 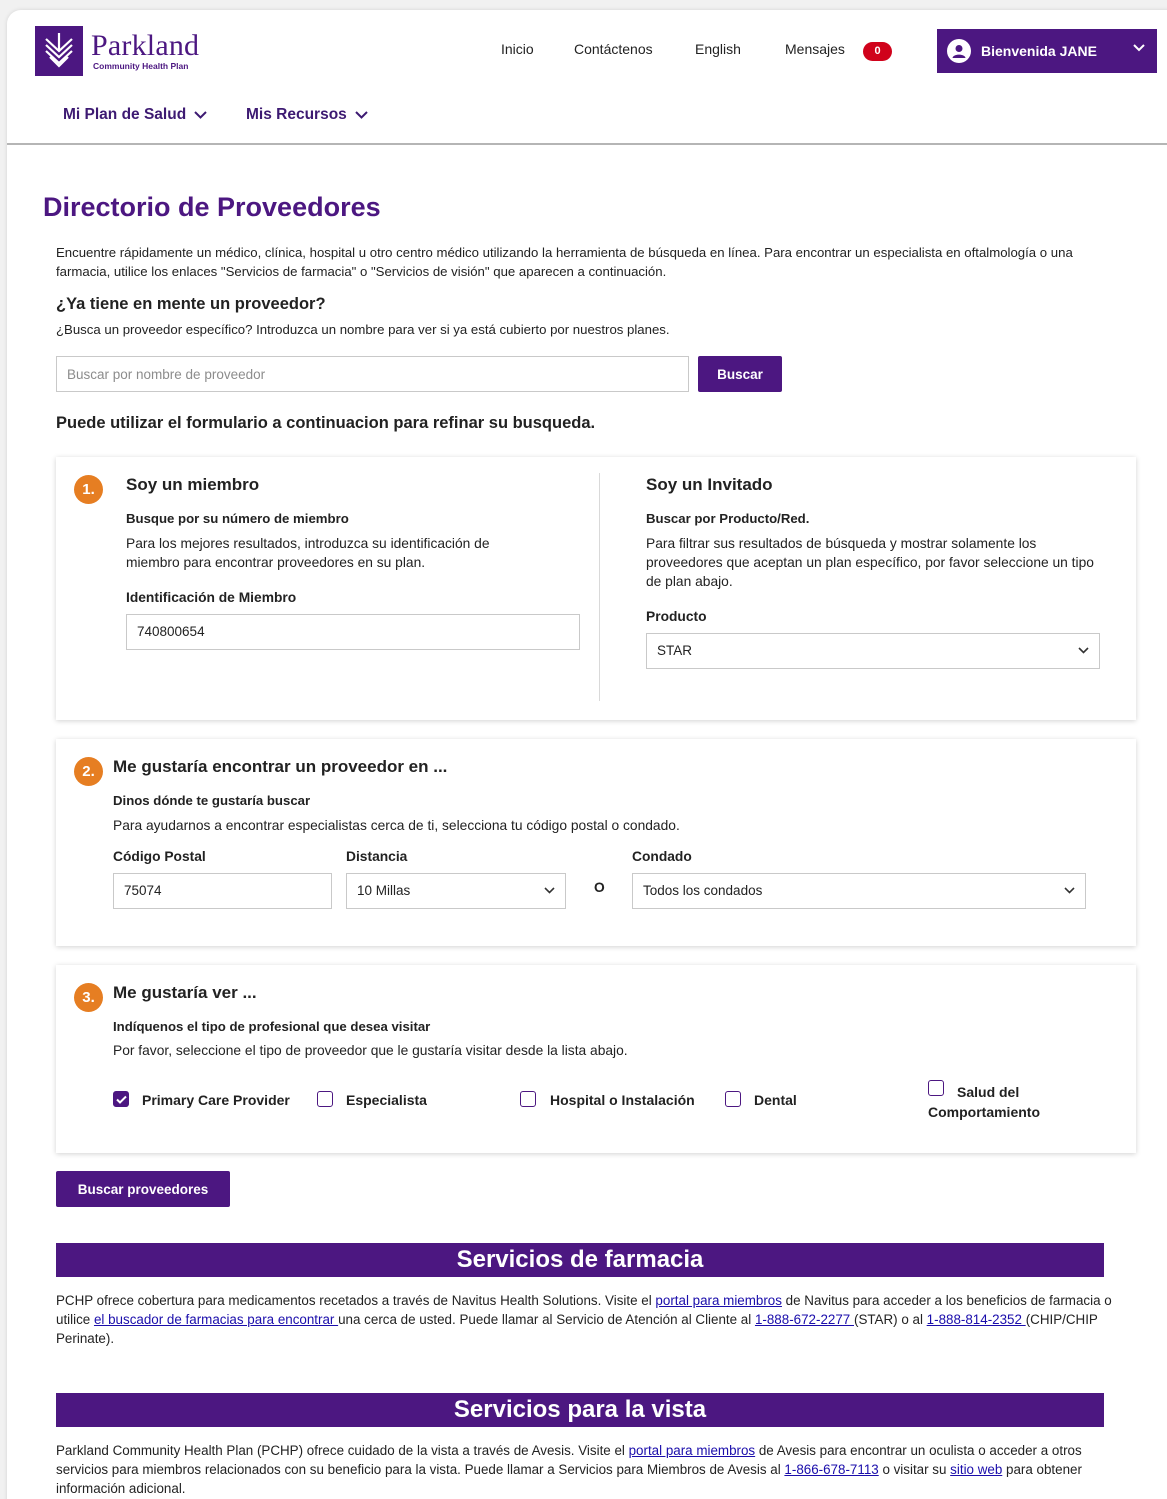 What do you see at coordinates (580, 1410) in the screenshot?
I see `vision-section-heading: Servicios para la vista` at bounding box center [580, 1410].